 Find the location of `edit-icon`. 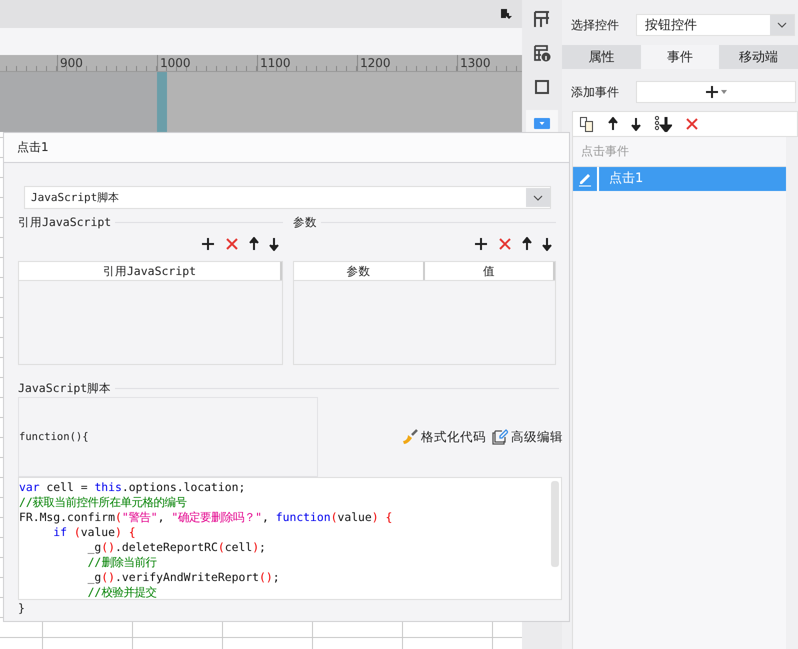

edit-icon is located at coordinates (500, 437).